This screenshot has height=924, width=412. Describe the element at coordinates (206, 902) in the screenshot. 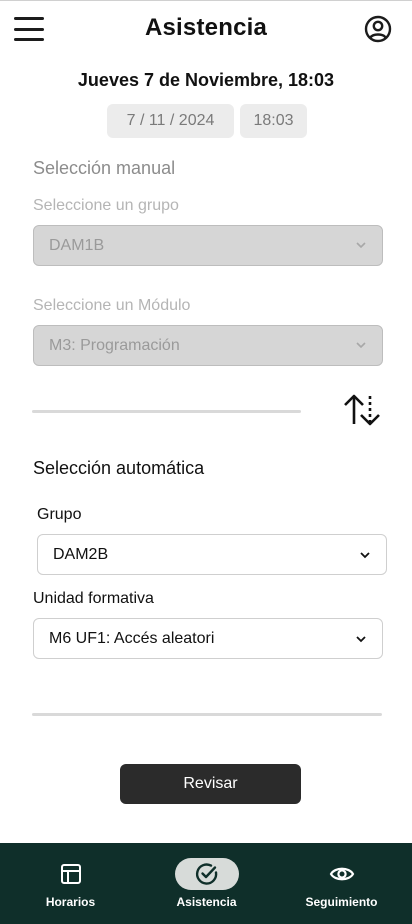

I see `nav-item-label: Asistencia` at that location.